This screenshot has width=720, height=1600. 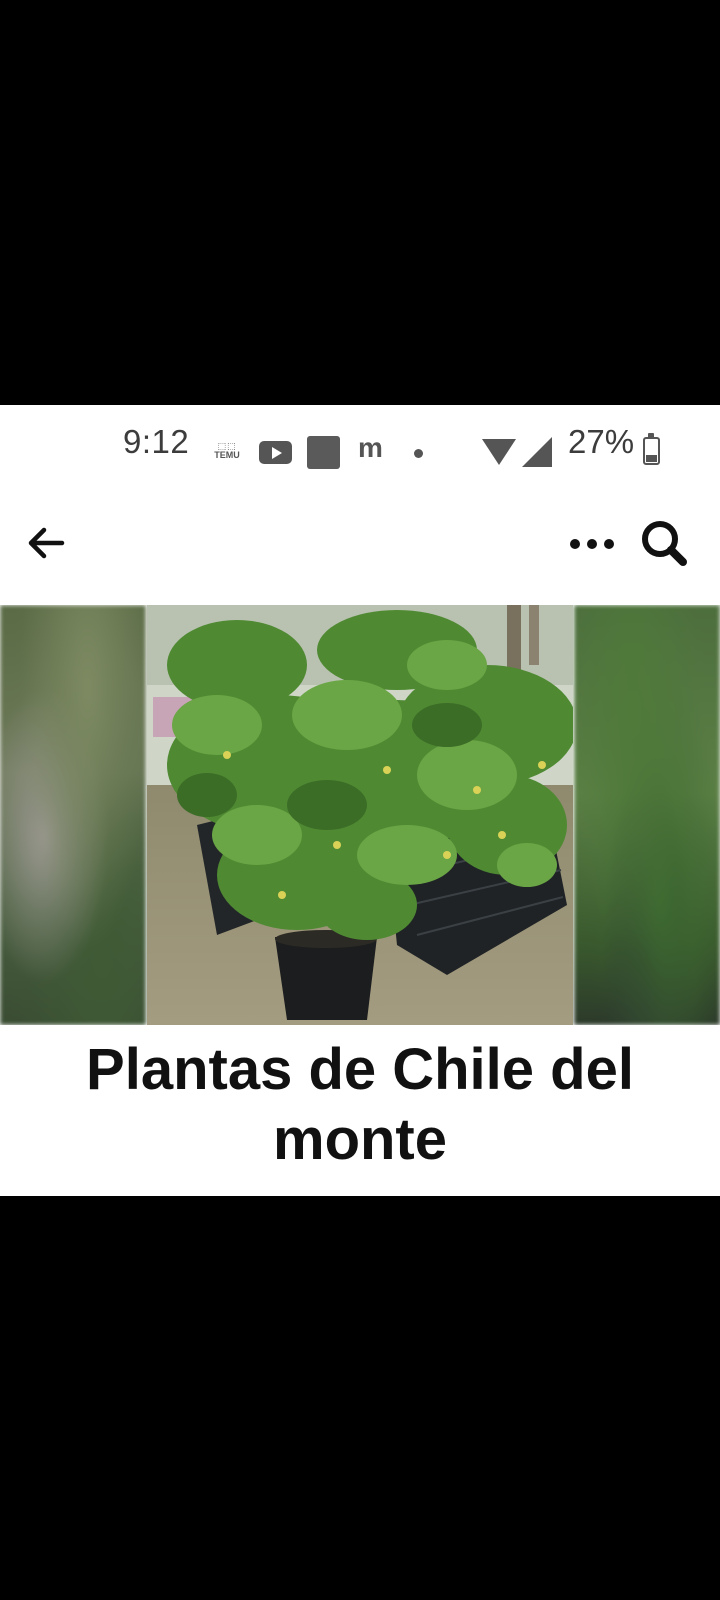 What do you see at coordinates (370, 447) in the screenshot?
I see `m-app-icon: m` at bounding box center [370, 447].